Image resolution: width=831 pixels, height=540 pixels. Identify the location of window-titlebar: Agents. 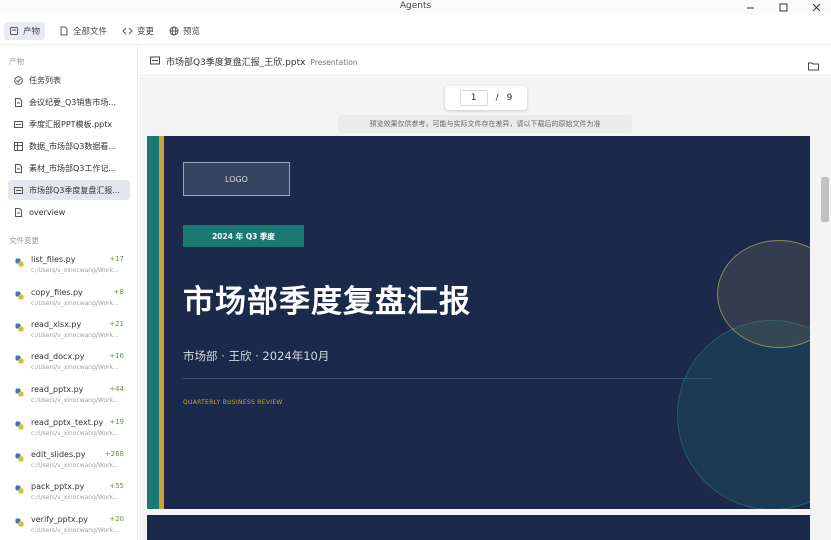
(415, 7).